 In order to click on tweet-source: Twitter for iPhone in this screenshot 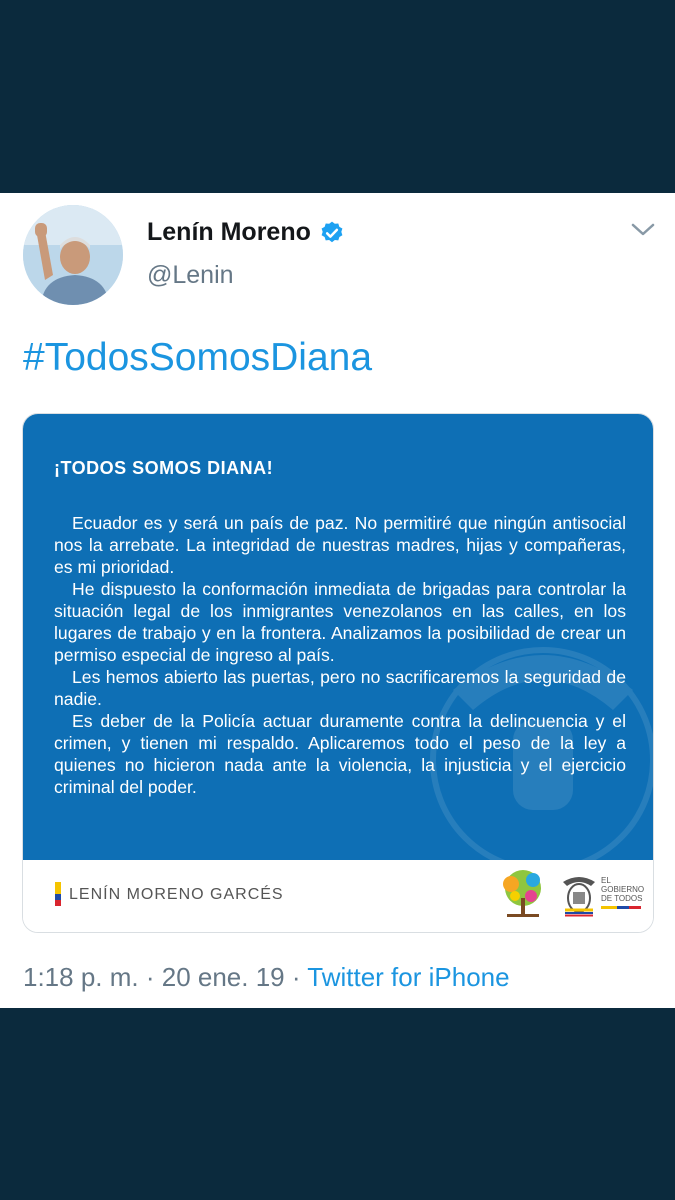, I will do `click(408, 977)`.